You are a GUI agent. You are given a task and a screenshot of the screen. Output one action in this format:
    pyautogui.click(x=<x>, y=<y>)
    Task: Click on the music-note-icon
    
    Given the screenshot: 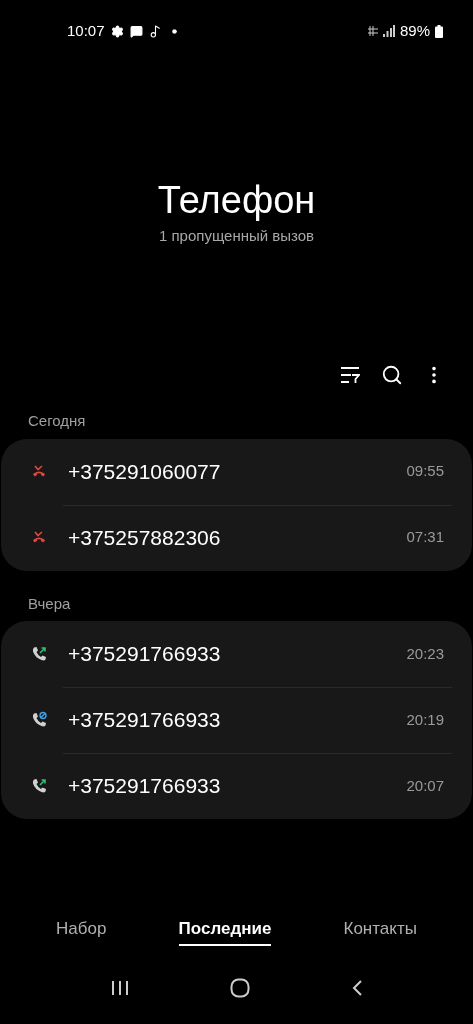 What is the action you would take?
    pyautogui.click(x=155, y=31)
    